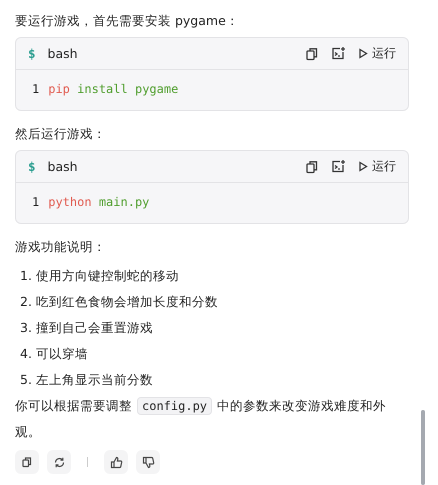  Describe the element at coordinates (94, 380) in the screenshot. I see `list-item-text: 左上角显示当前分数` at that location.